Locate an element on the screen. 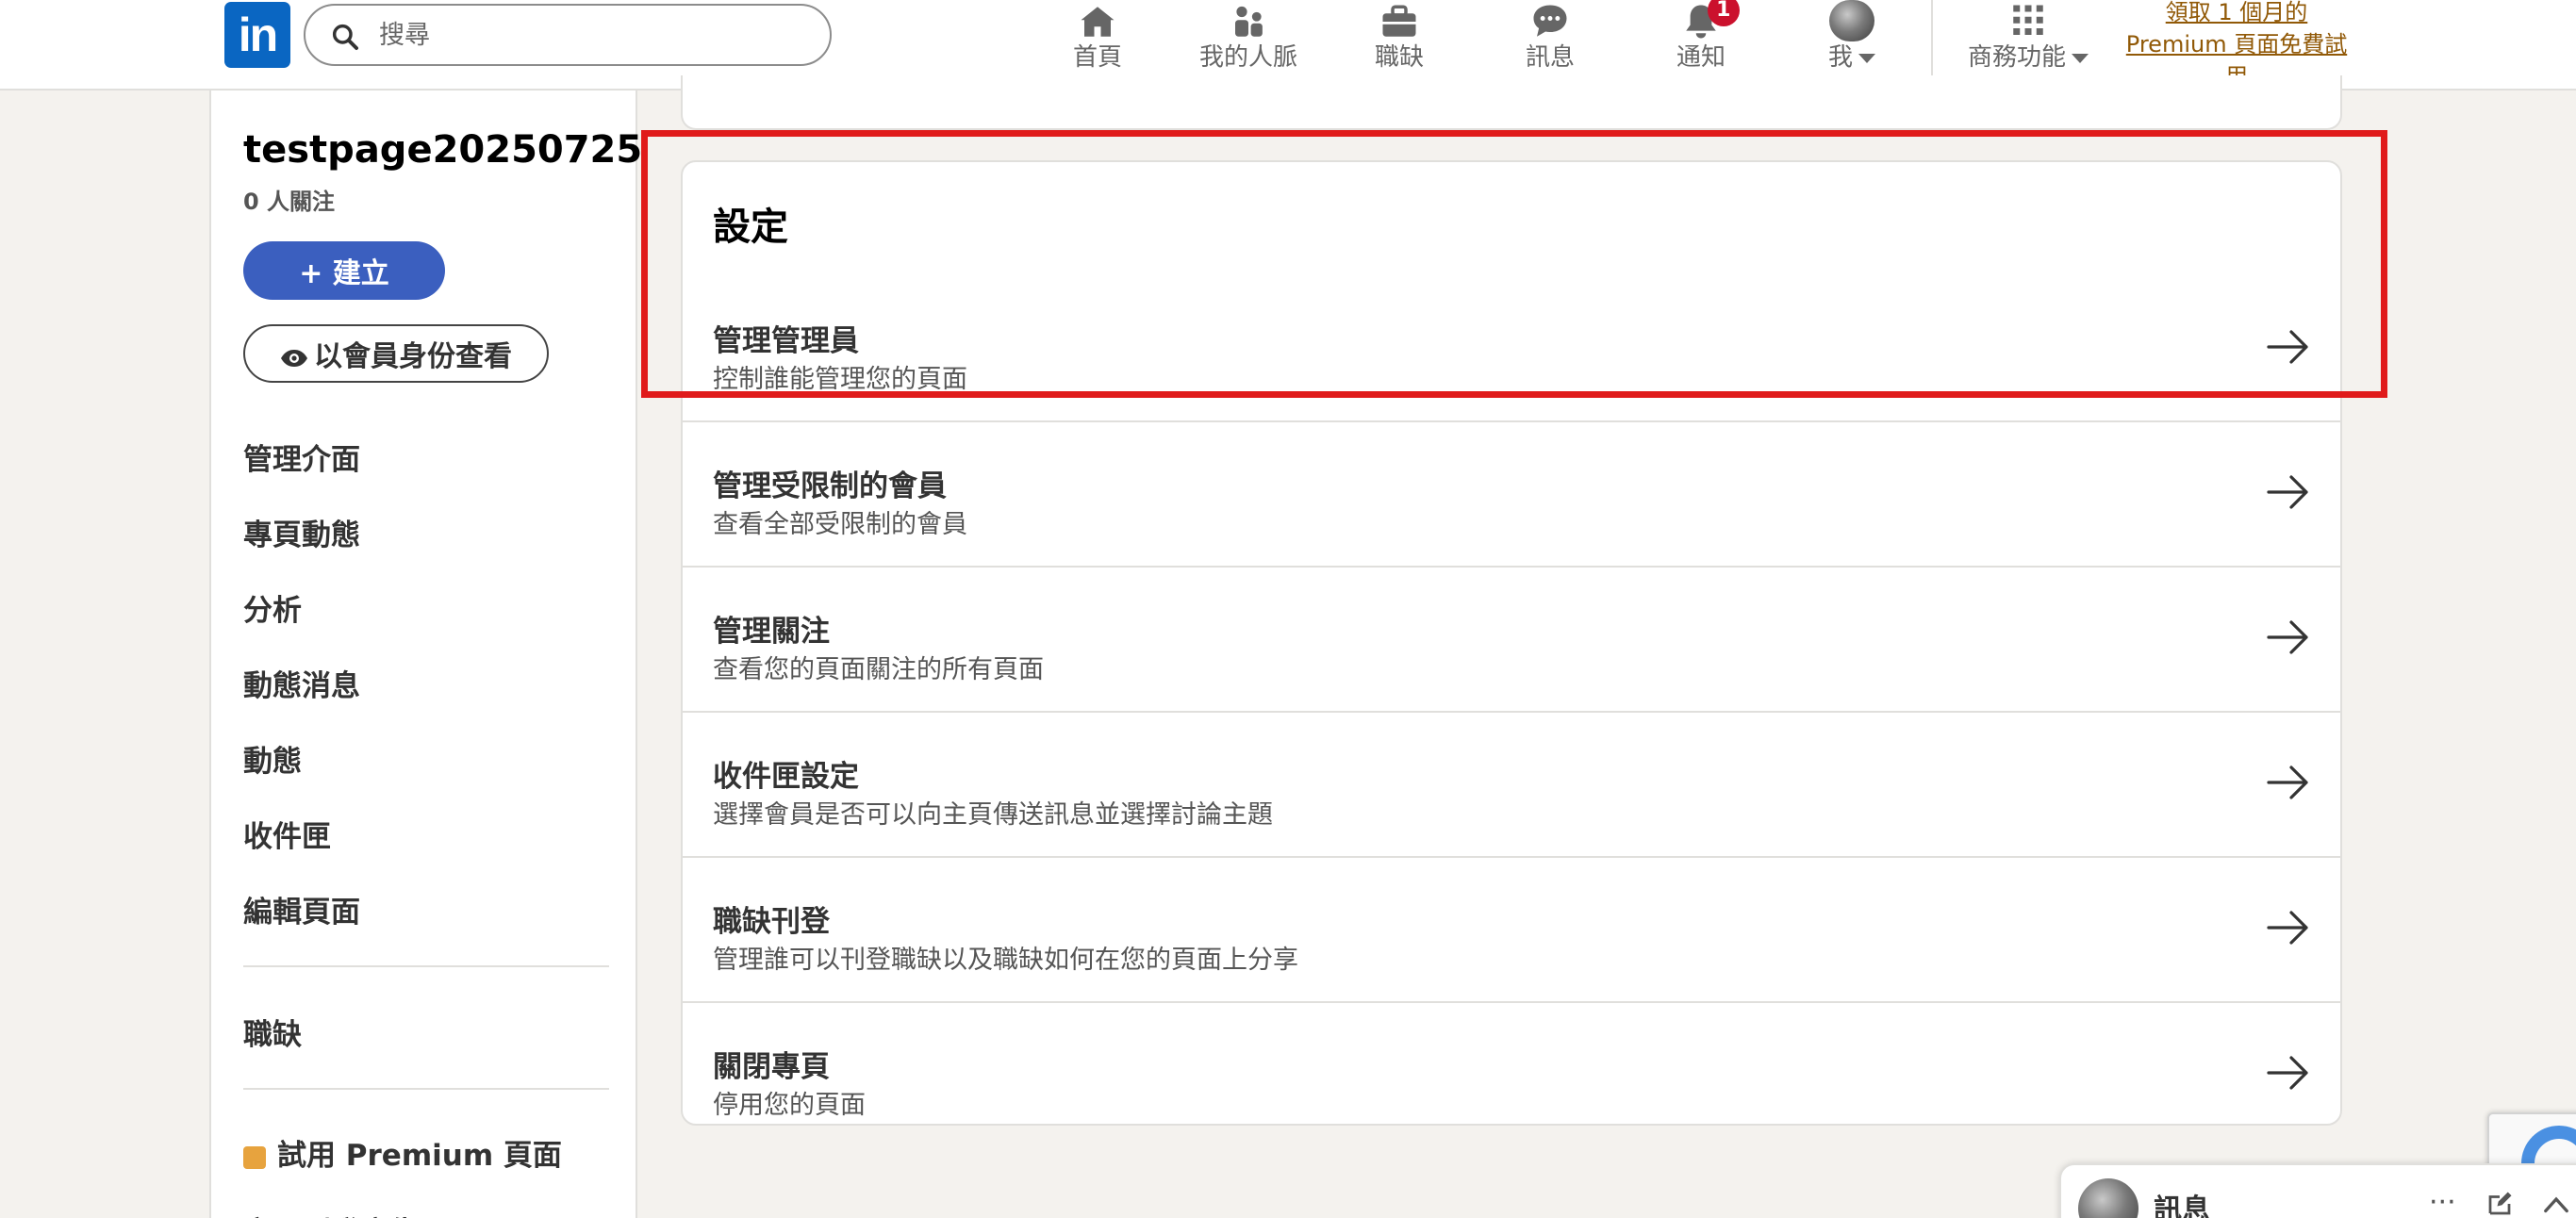 This screenshot has width=2576, height=1218. setting-row-desc: 控制誰能管理您的頁面 is located at coordinates (840, 379).